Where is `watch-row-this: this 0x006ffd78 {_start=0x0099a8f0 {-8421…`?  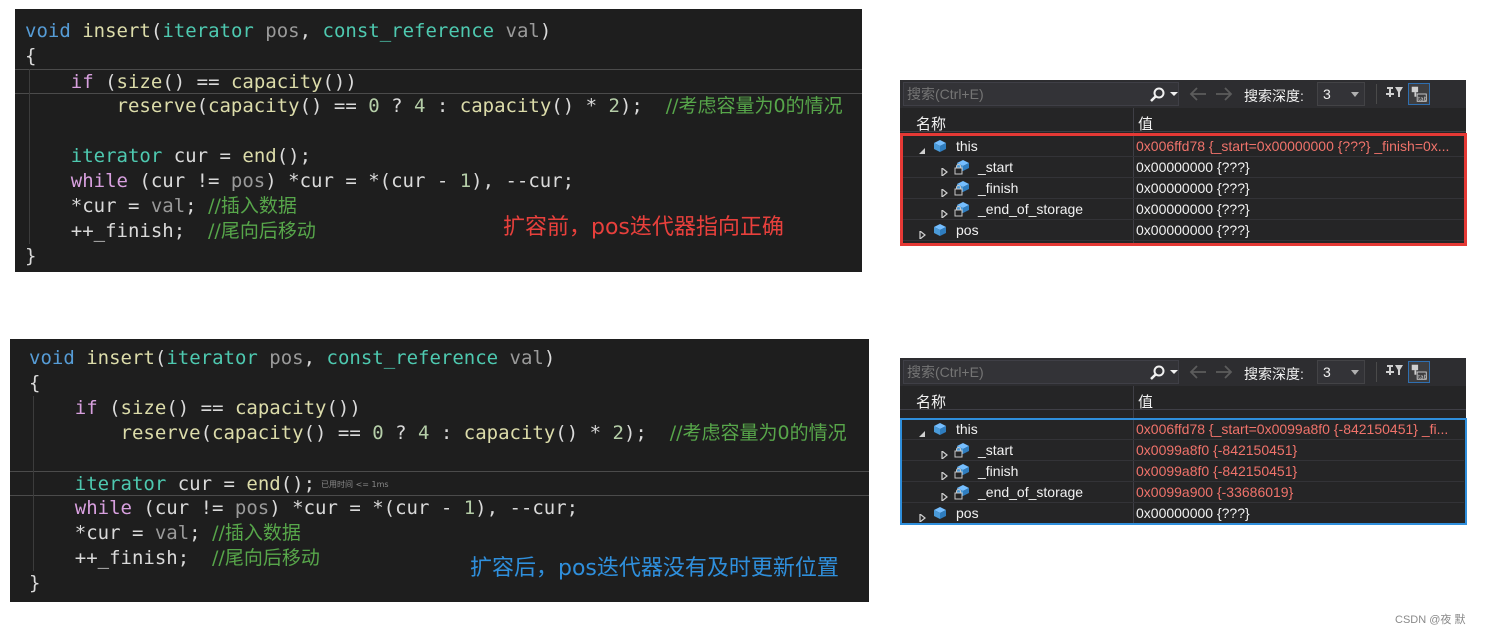 watch-row-this: this 0x006ffd78 {_start=0x0099a8f0 {-8421… is located at coordinates (1183, 429).